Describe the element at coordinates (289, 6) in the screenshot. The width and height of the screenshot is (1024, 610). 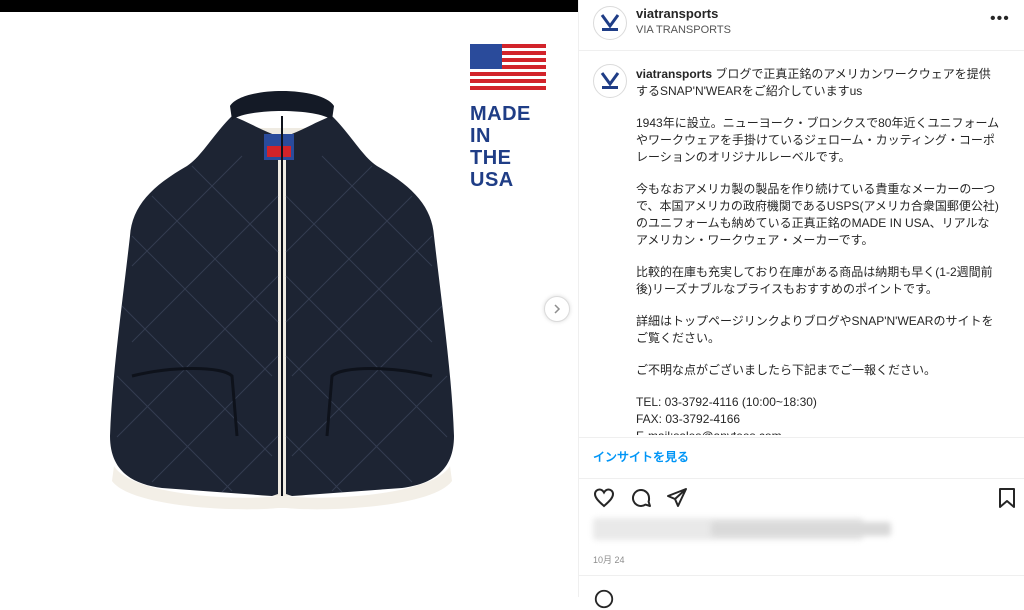
I see `media-top-bar` at that location.